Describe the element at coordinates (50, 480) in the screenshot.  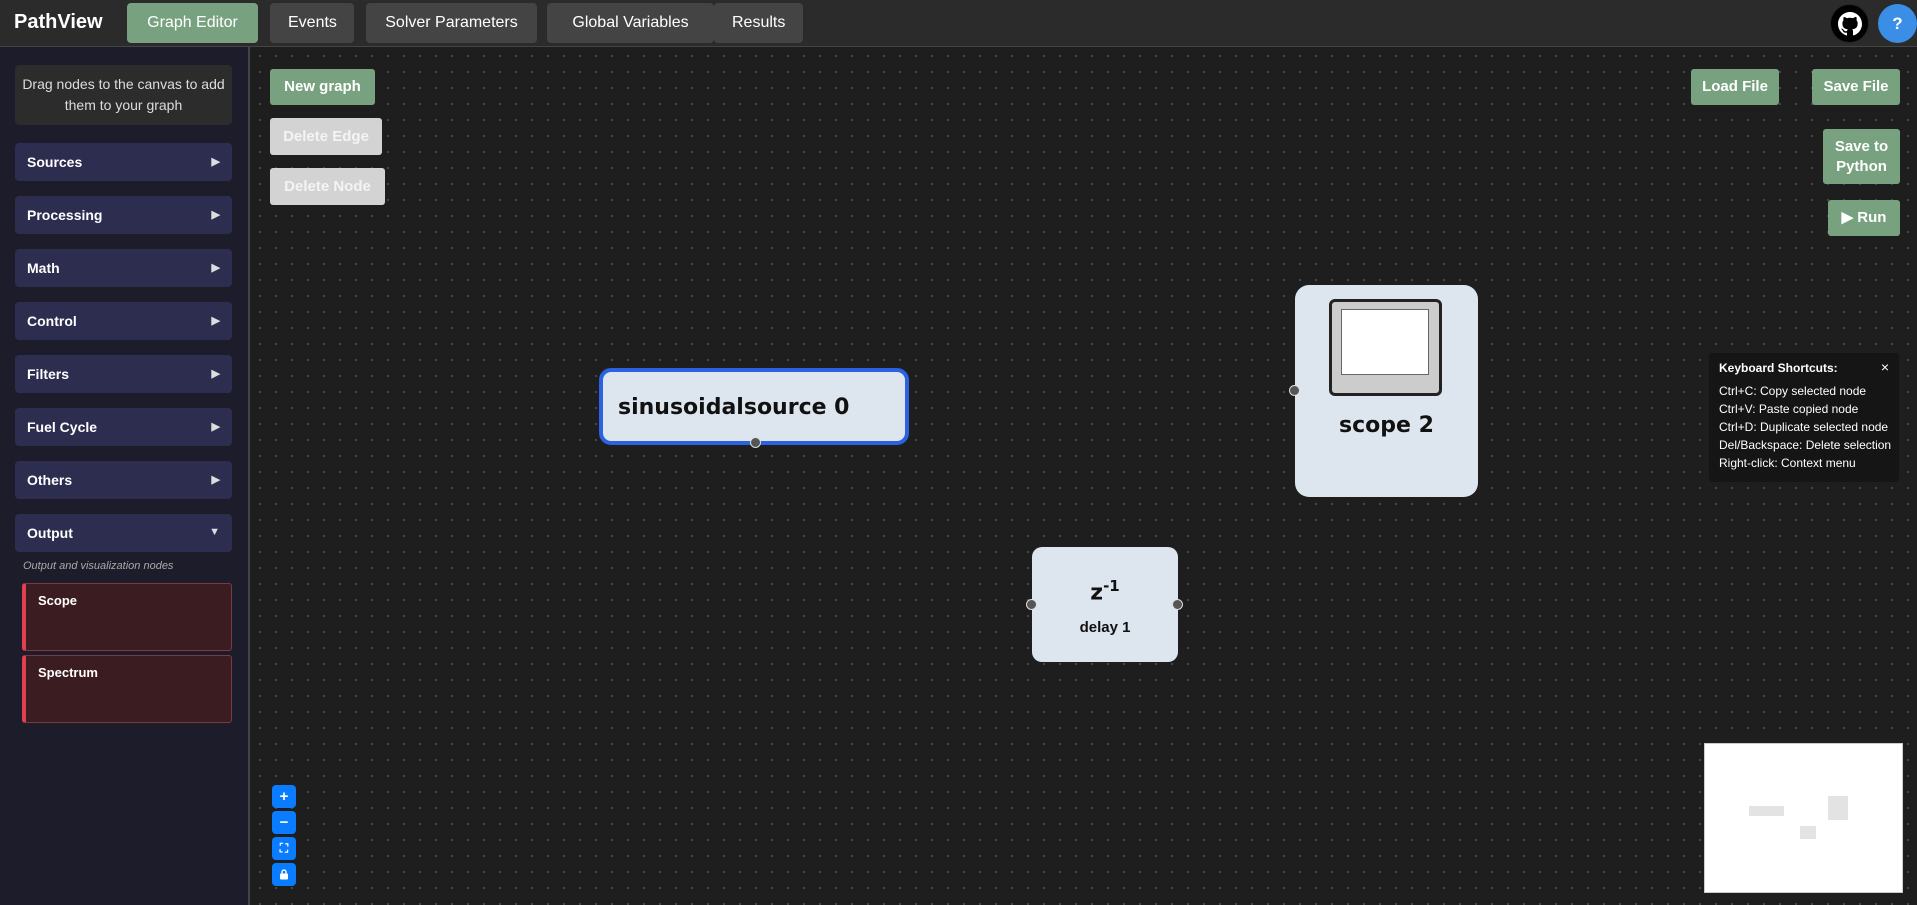
I see `category-label: Others` at that location.